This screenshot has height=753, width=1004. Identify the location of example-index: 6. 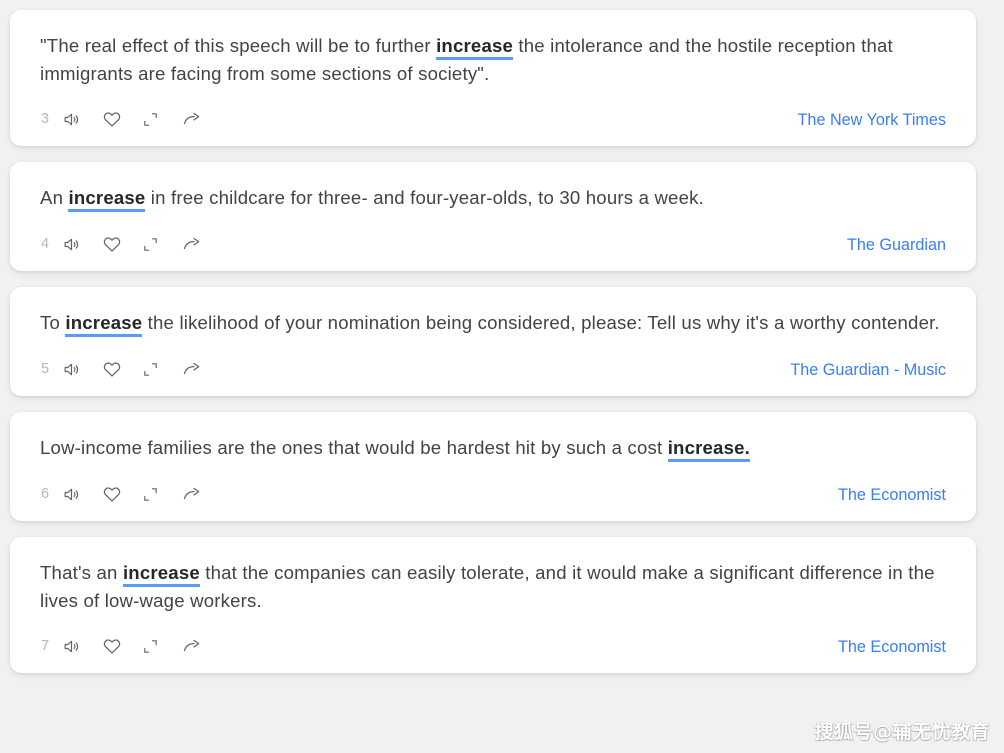
(45, 494).